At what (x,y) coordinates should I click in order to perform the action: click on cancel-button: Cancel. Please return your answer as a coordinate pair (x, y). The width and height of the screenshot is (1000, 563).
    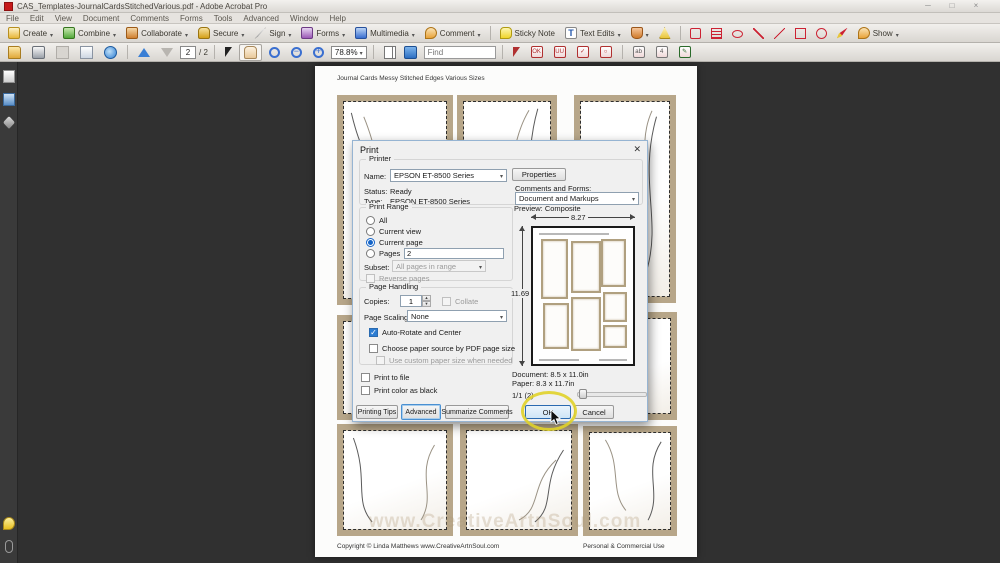
    Looking at the image, I should click on (594, 412).